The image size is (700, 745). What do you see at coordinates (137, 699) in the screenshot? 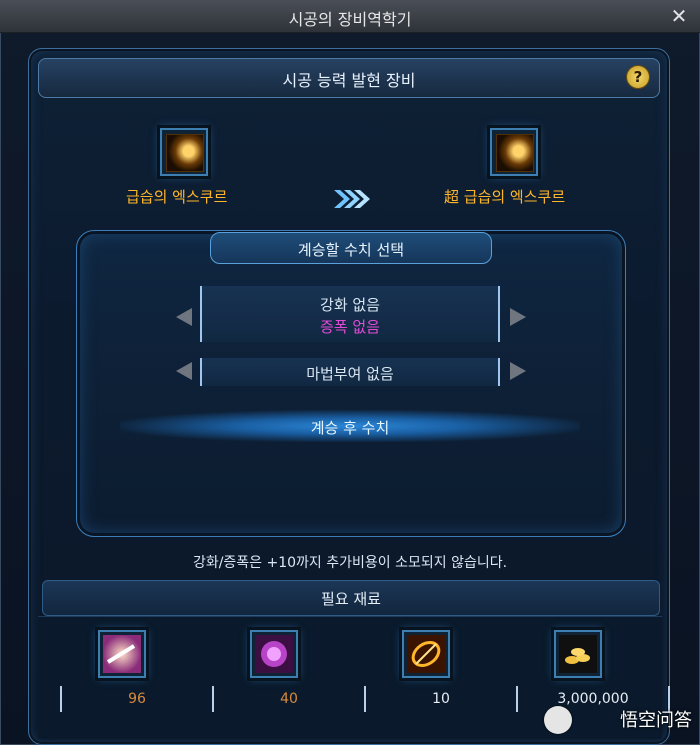
I see `material-1-count: 96` at bounding box center [137, 699].